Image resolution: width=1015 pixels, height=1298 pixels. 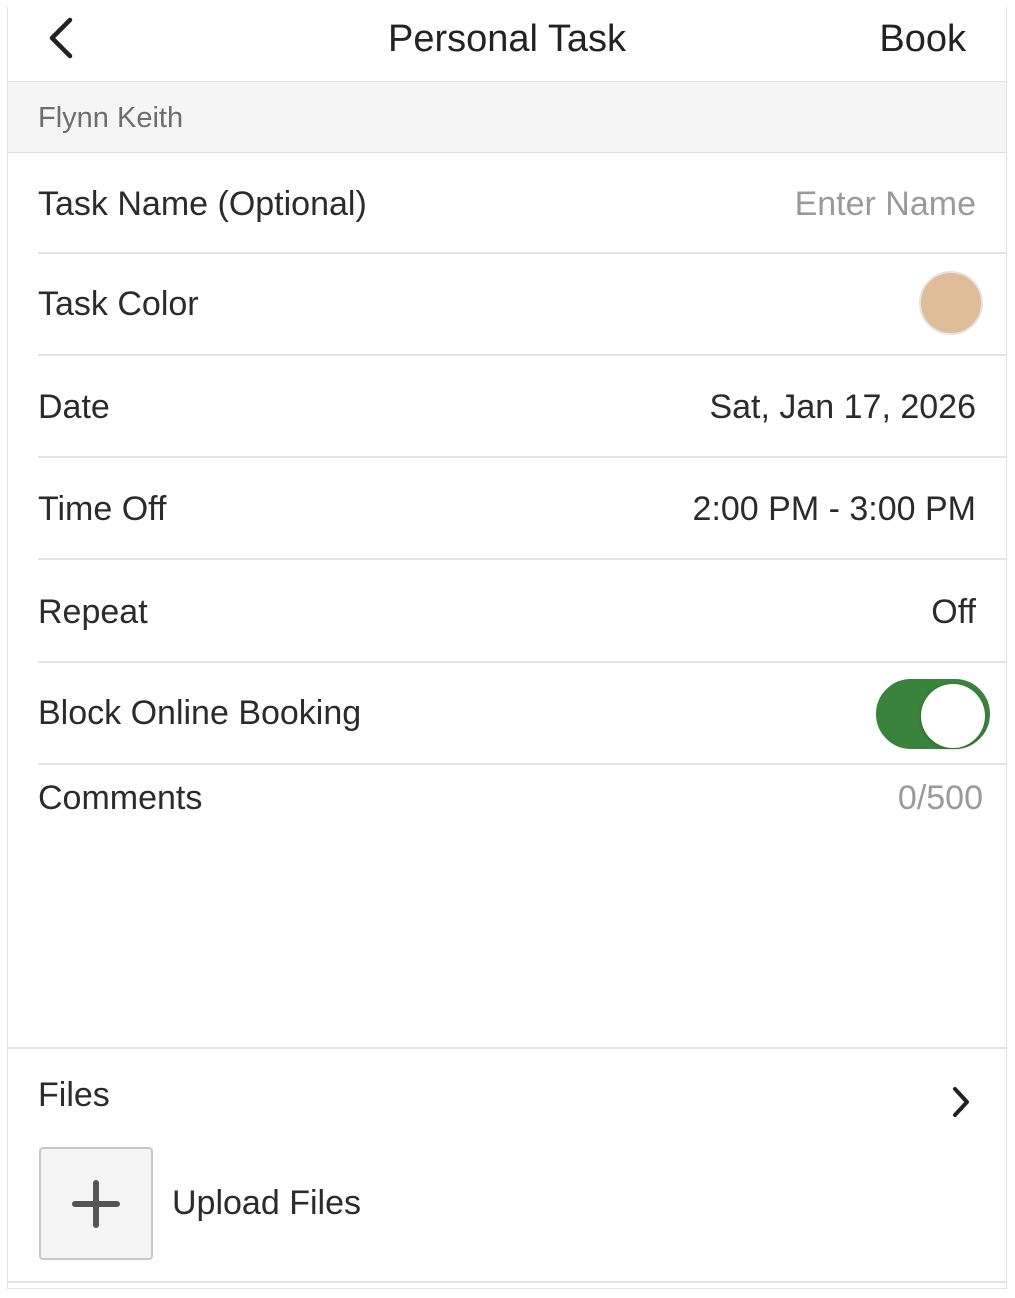 I want to click on repeat-row: Repeat Off, so click(x=507, y=611).